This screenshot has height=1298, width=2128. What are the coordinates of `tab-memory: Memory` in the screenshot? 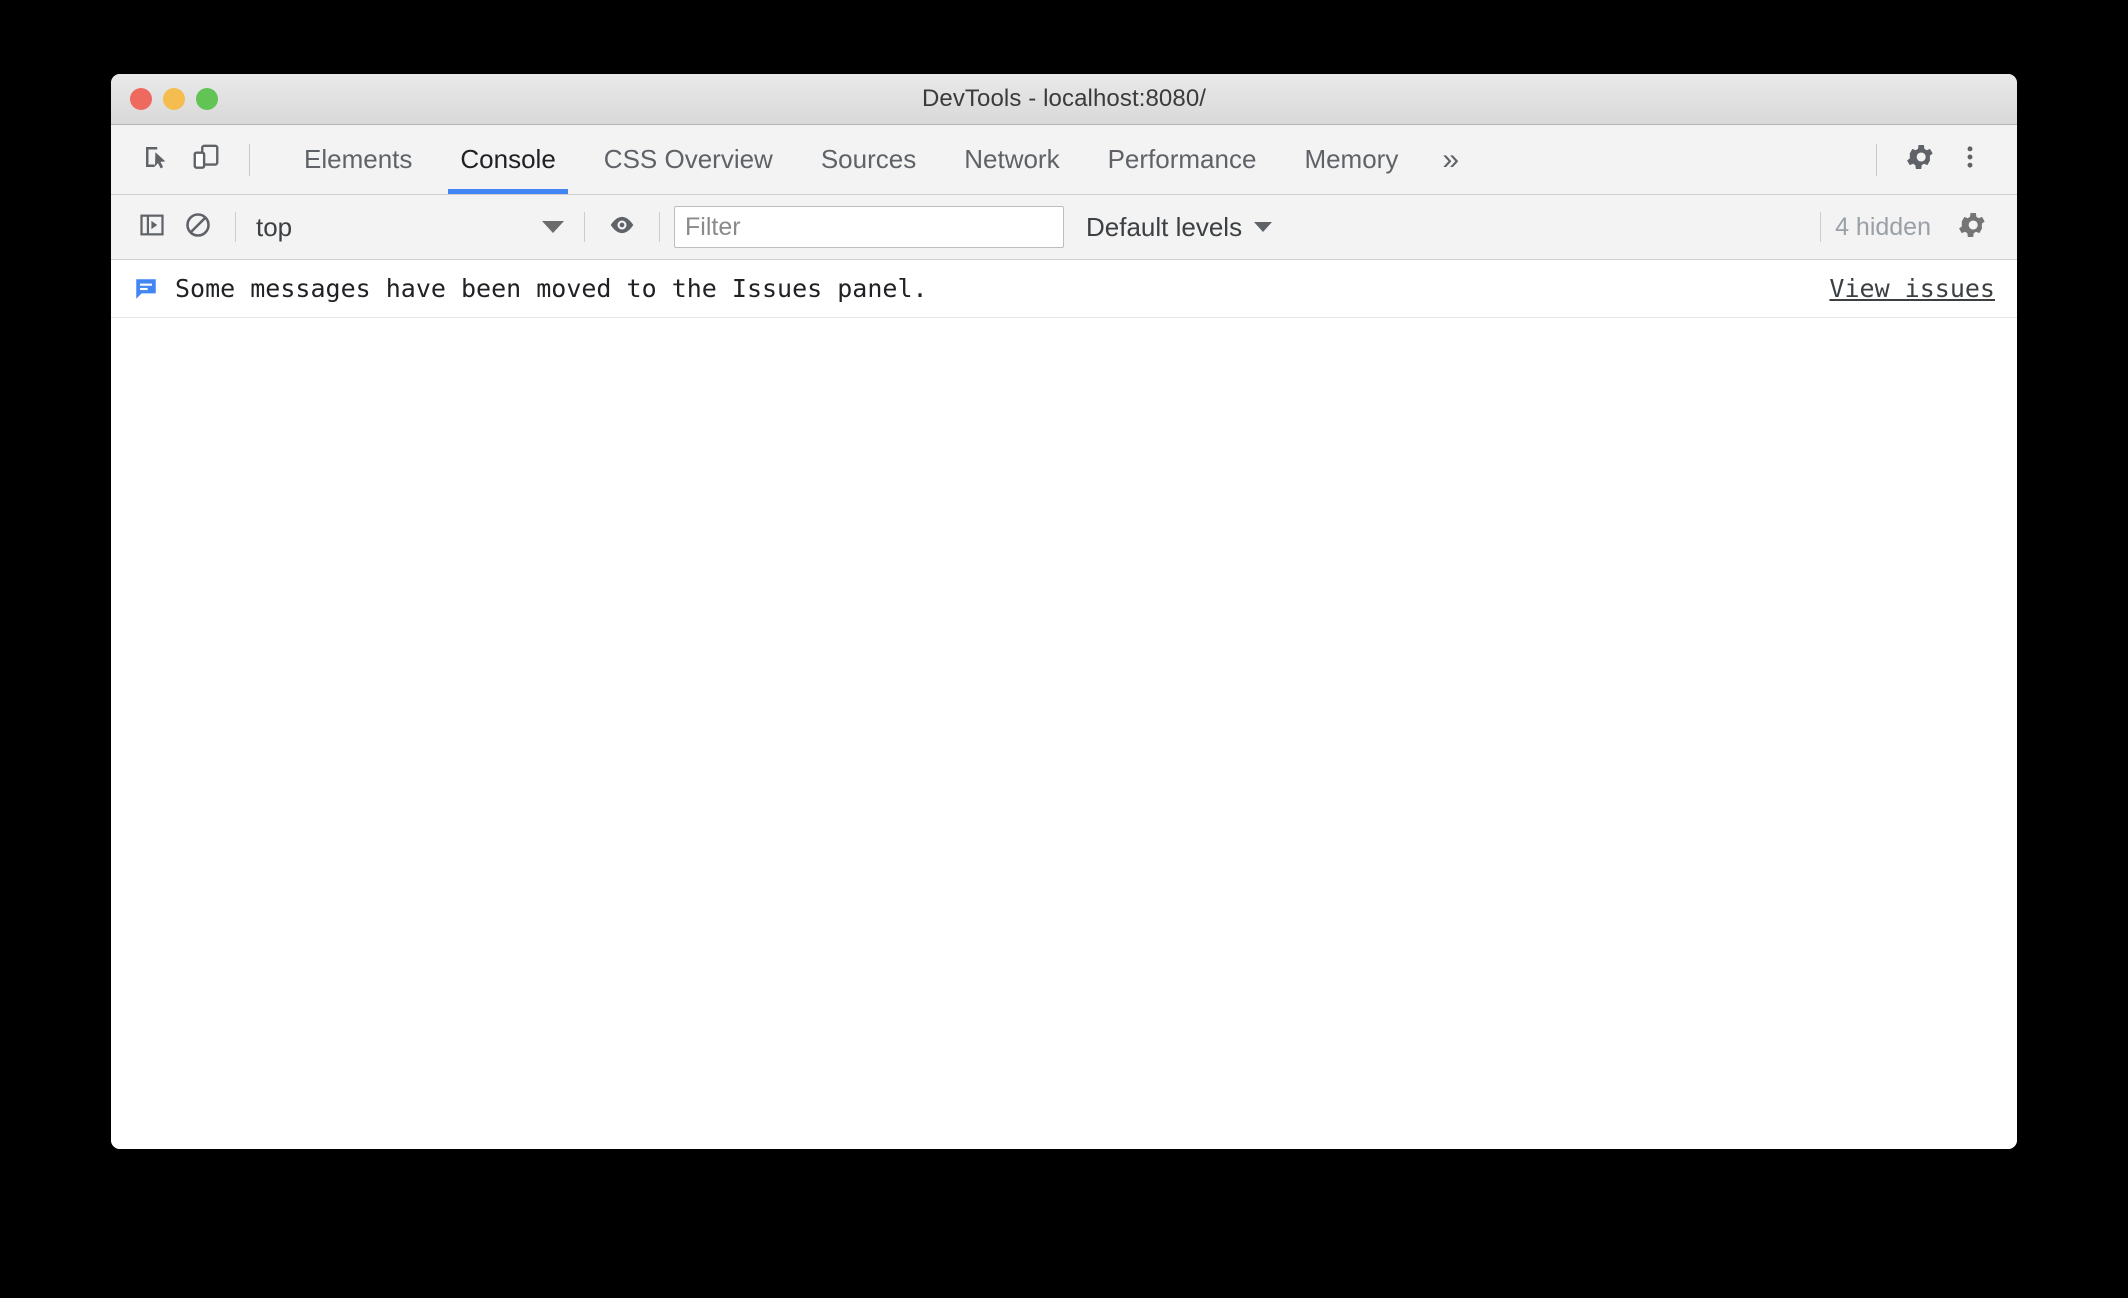 It's located at (1351, 159).